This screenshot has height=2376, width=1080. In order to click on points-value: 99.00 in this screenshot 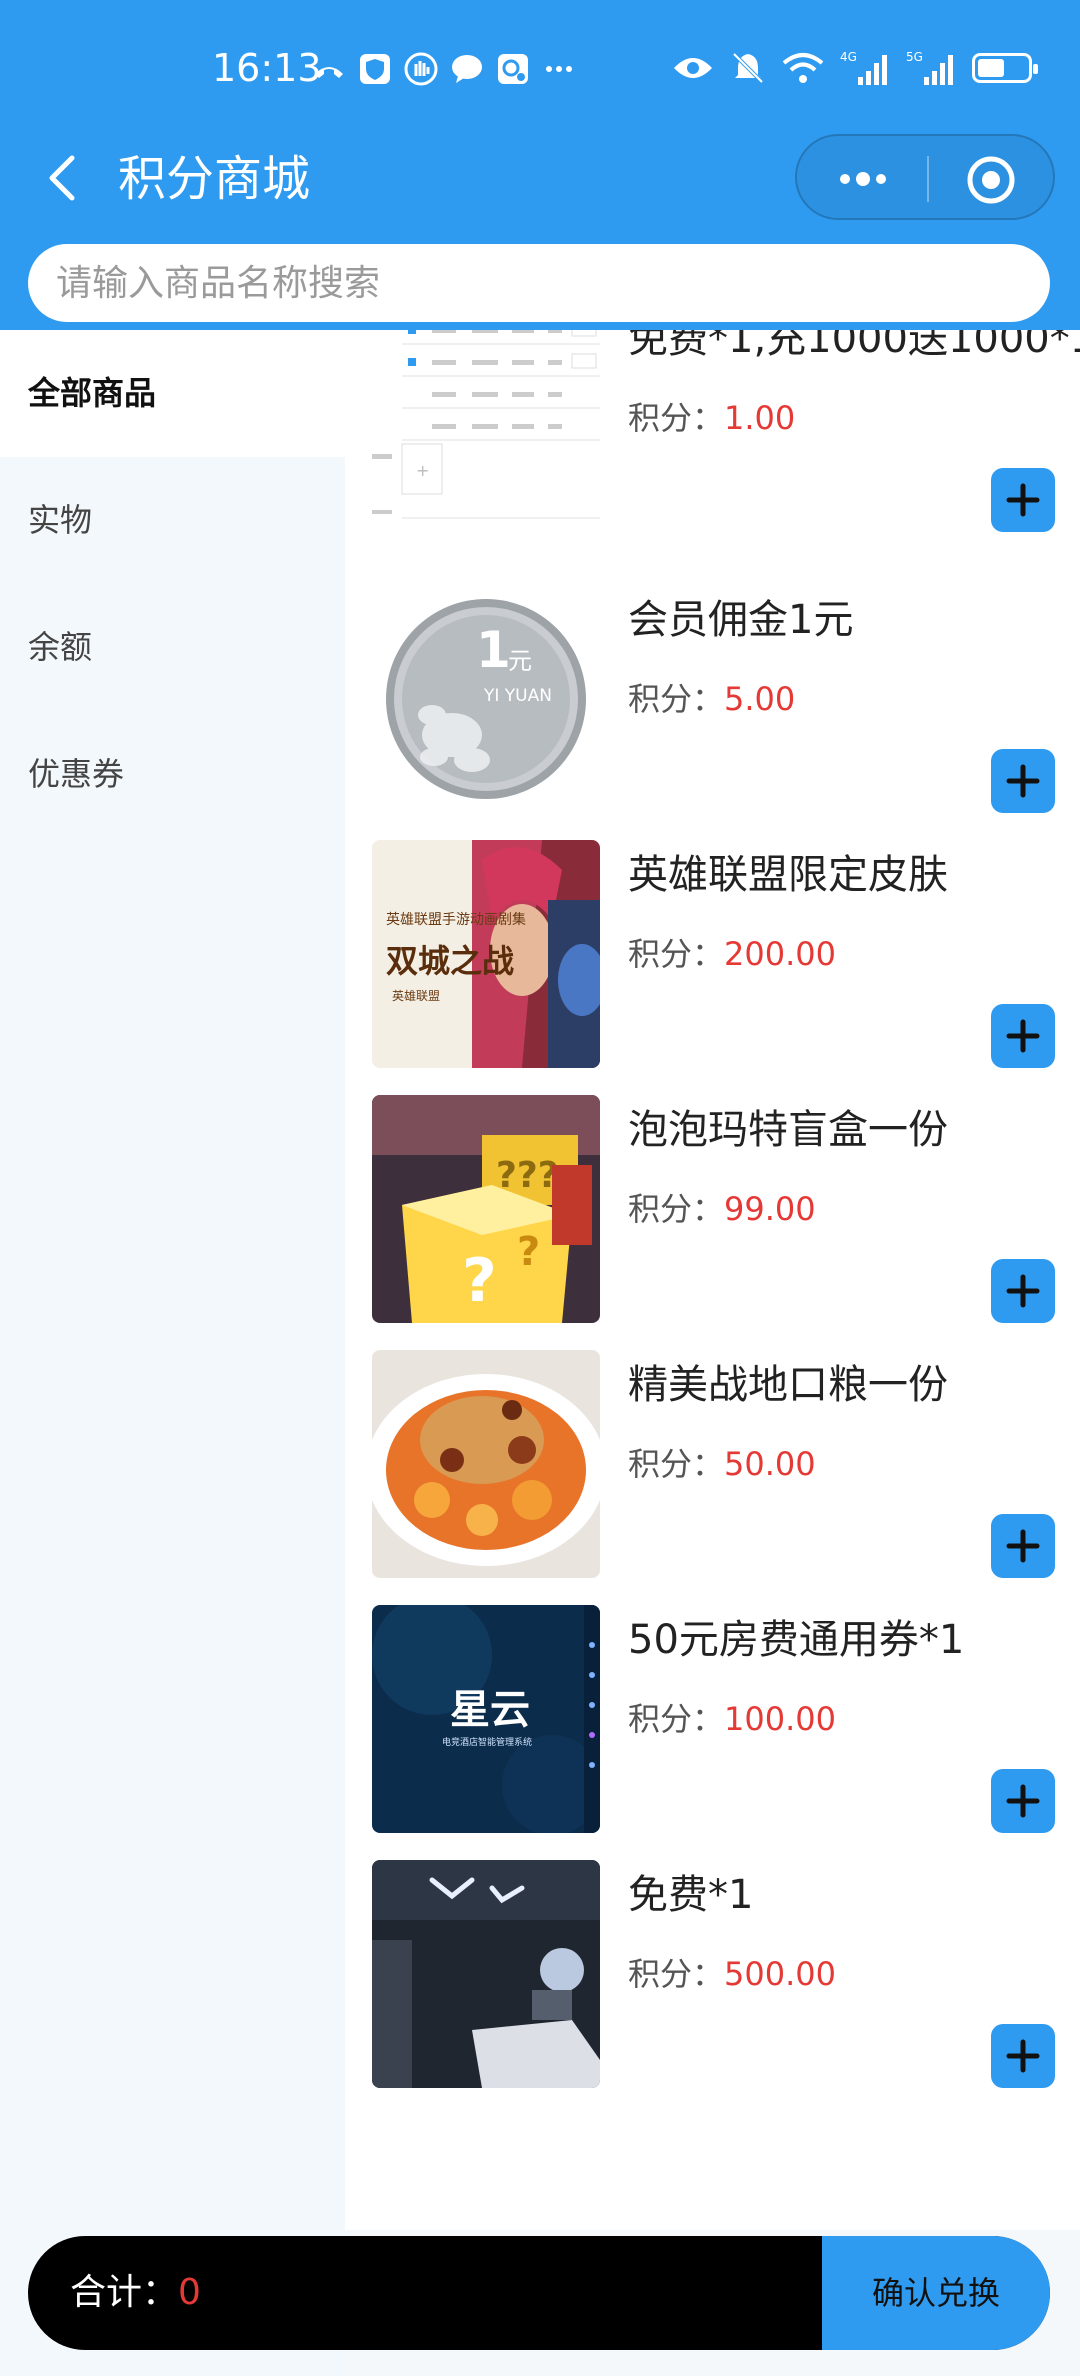, I will do `click(770, 1209)`.